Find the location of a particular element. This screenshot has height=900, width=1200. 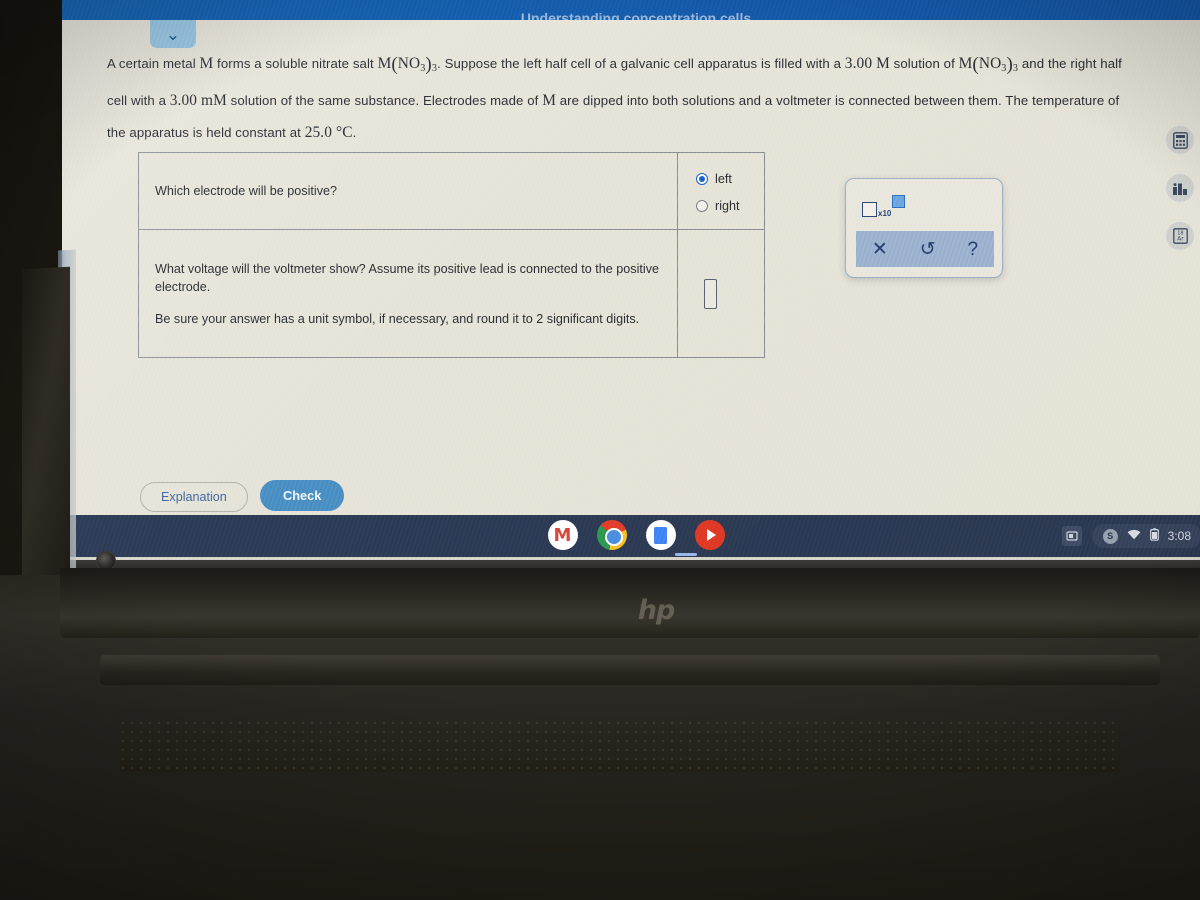

metal-symbol-1: M is located at coordinates (206, 63).